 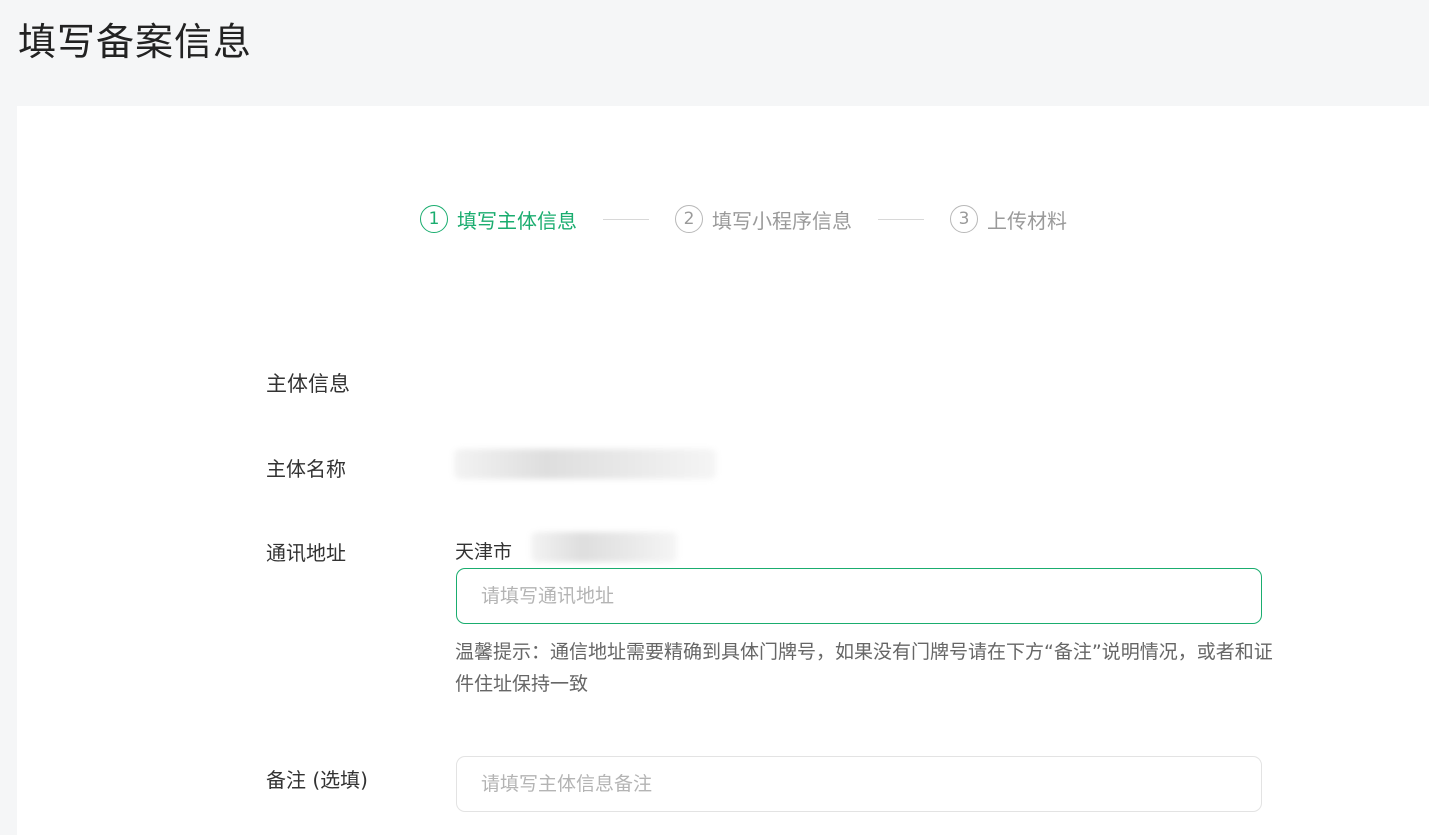 What do you see at coordinates (308, 384) in the screenshot?
I see `section-title: 主体信息` at bounding box center [308, 384].